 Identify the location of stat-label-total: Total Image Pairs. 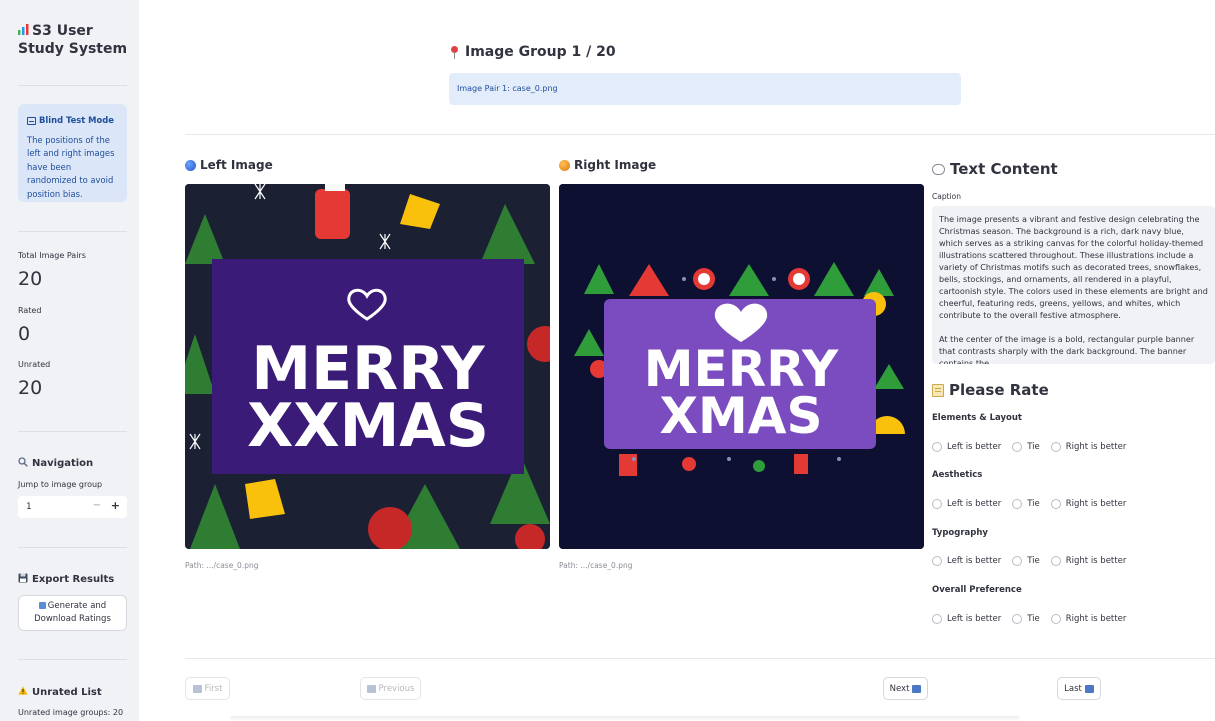
(52, 255).